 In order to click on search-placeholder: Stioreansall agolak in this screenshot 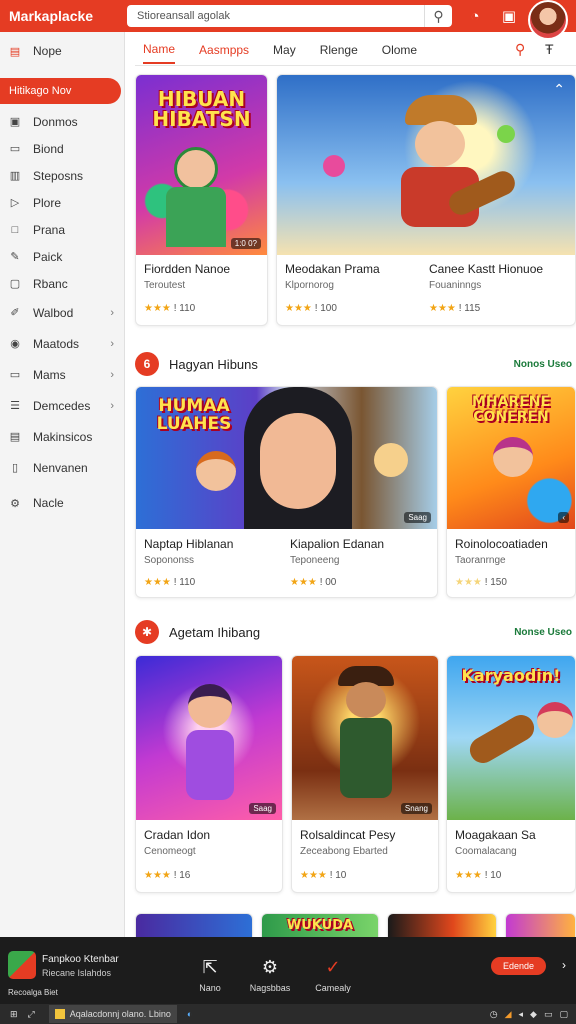, I will do `click(183, 16)`.